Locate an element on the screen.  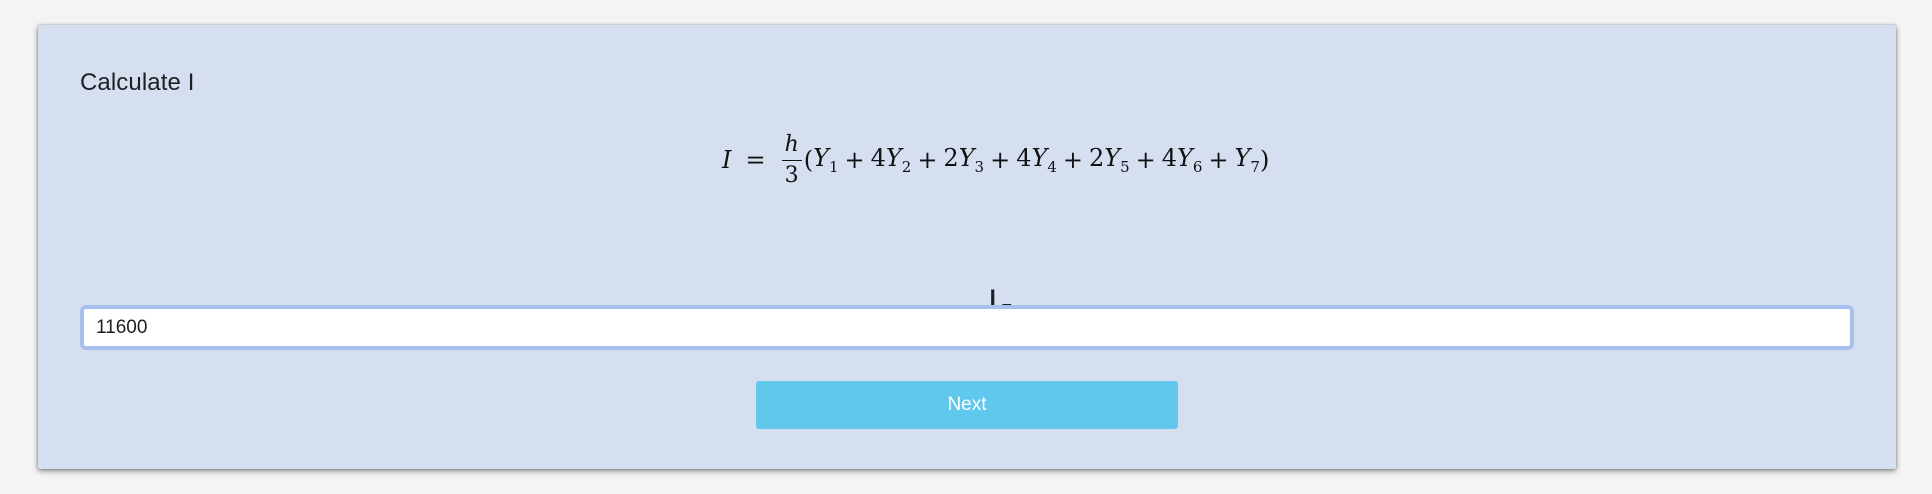
term-4: 4Y4 is located at coordinates (1036, 160).